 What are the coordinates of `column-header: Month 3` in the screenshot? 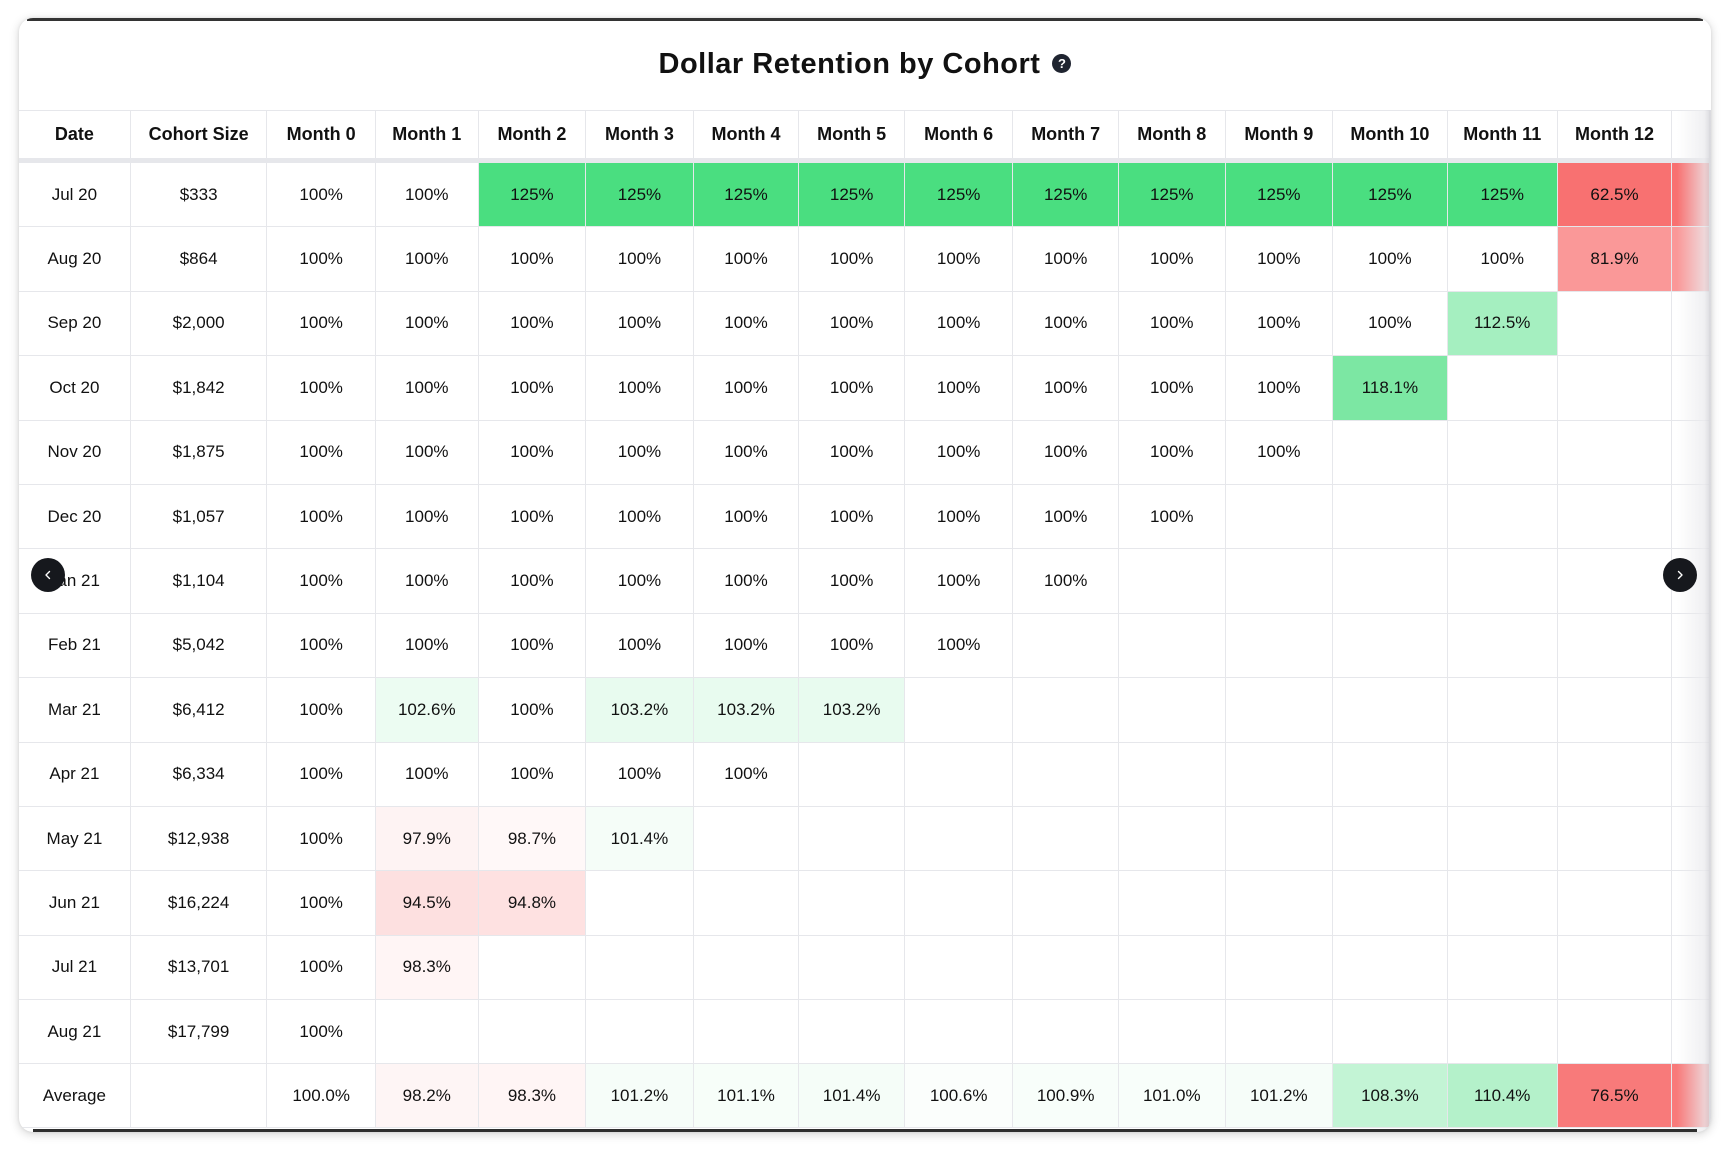 It's located at (639, 136).